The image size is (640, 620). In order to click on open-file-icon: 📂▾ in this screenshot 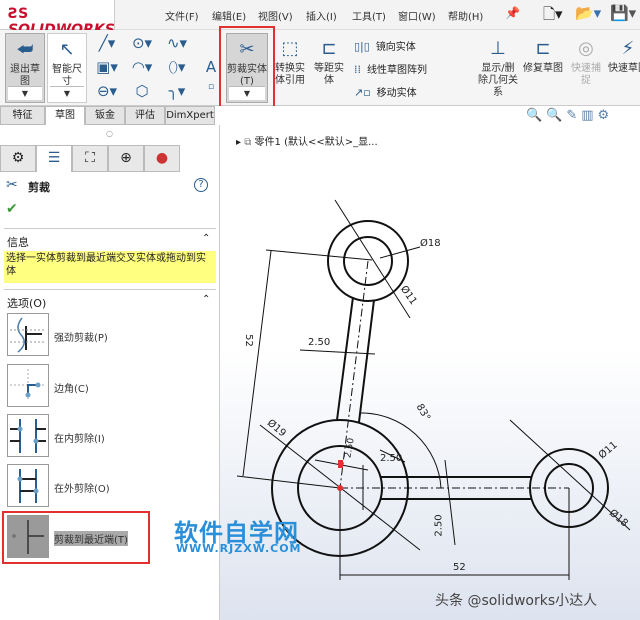, I will do `click(588, 13)`.